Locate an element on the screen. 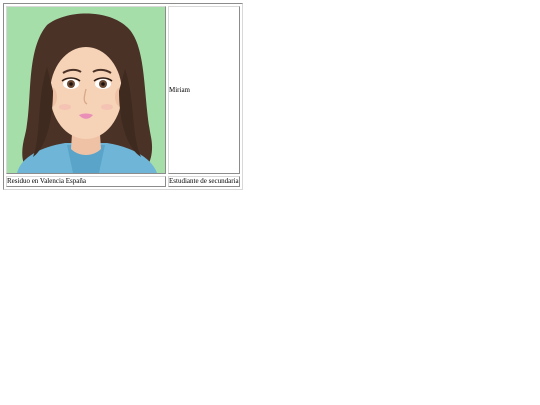  profile-occupation: Estudiante de secundaria is located at coordinates (204, 181).